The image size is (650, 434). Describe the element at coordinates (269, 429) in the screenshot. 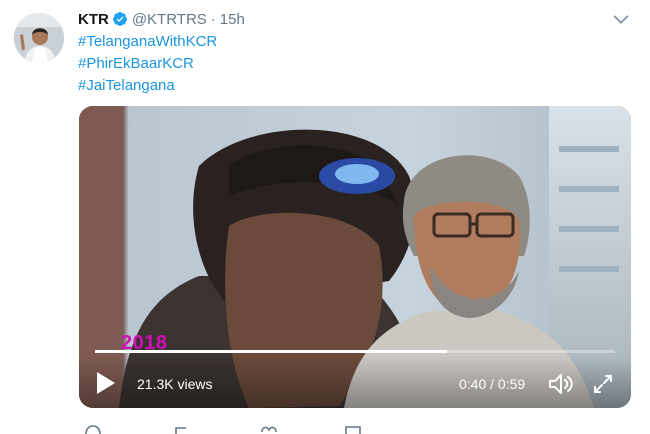

I see `like-icon` at that location.